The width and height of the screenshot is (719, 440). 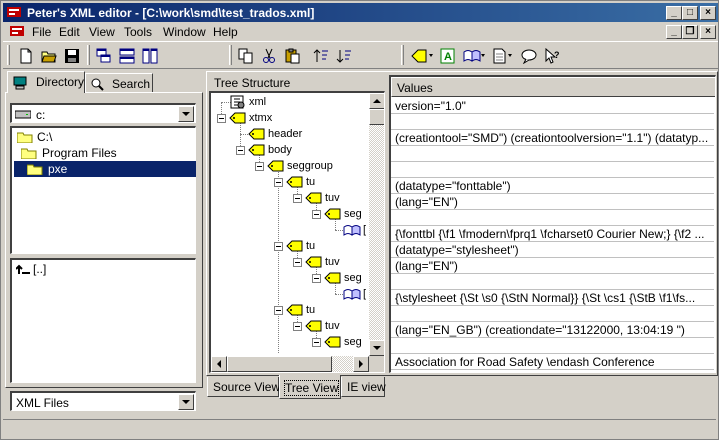 I want to click on file-list: [..], so click(x=103, y=320).